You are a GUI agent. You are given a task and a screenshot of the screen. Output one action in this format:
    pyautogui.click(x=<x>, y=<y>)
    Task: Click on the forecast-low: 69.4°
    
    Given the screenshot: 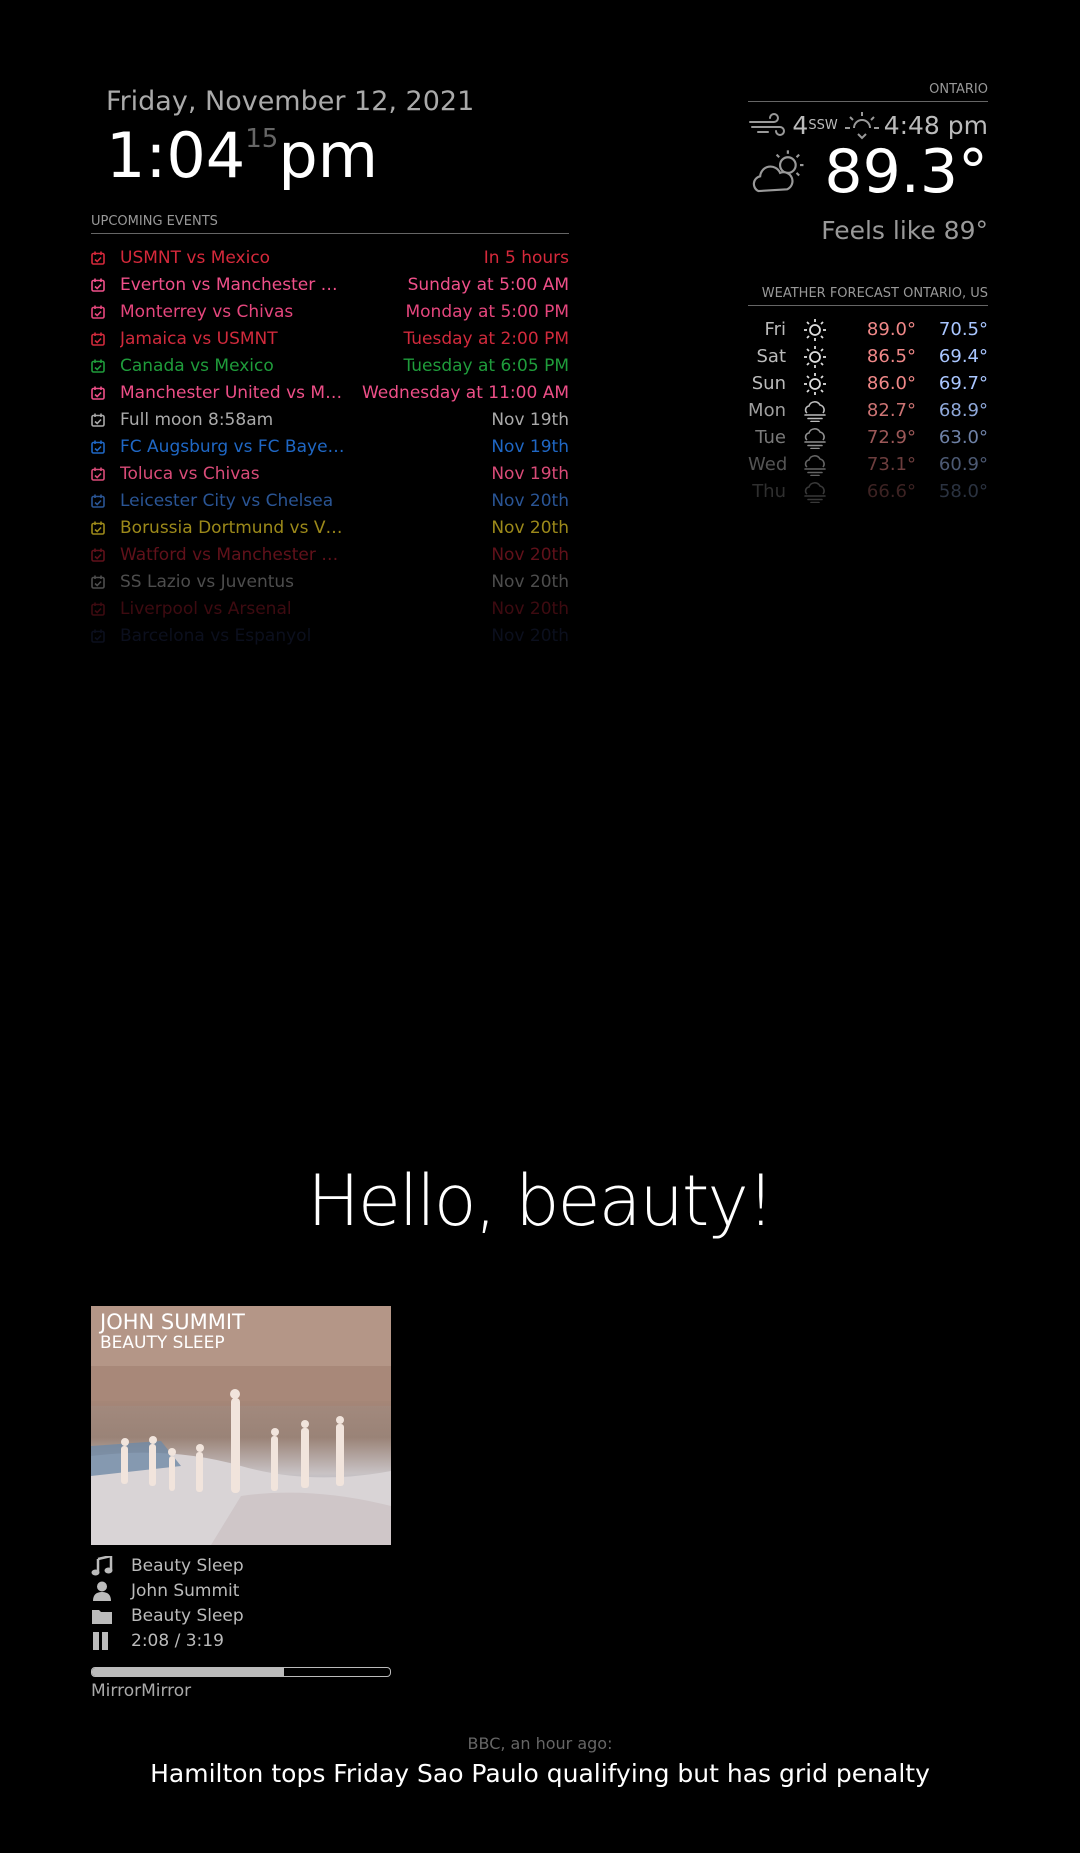 What is the action you would take?
    pyautogui.click(x=963, y=356)
    